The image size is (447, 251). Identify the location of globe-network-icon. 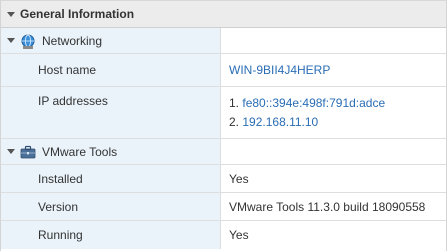
(28, 41).